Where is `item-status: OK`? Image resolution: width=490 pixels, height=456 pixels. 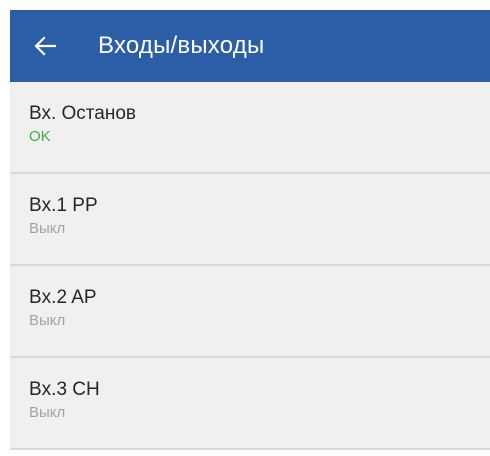
item-status: OK is located at coordinates (40, 136).